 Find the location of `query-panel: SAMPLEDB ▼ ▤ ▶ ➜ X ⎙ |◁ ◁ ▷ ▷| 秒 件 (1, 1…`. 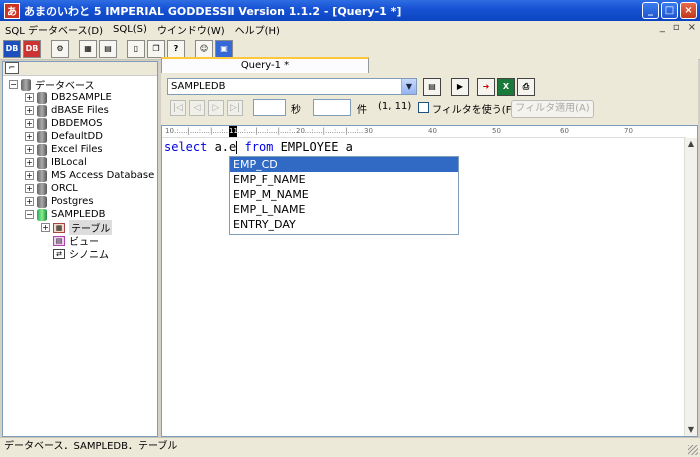

query-panel: SAMPLEDB ▼ ▤ ▶ ➜ X ⎙ |◁ ◁ ▷ ▷| 秒 件 (1, 1… is located at coordinates (429, 99).